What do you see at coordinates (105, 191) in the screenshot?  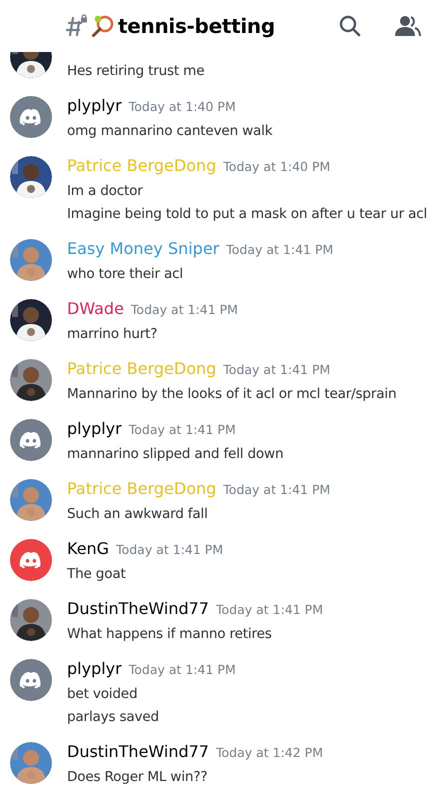 I see `message-text: Im a doctor` at bounding box center [105, 191].